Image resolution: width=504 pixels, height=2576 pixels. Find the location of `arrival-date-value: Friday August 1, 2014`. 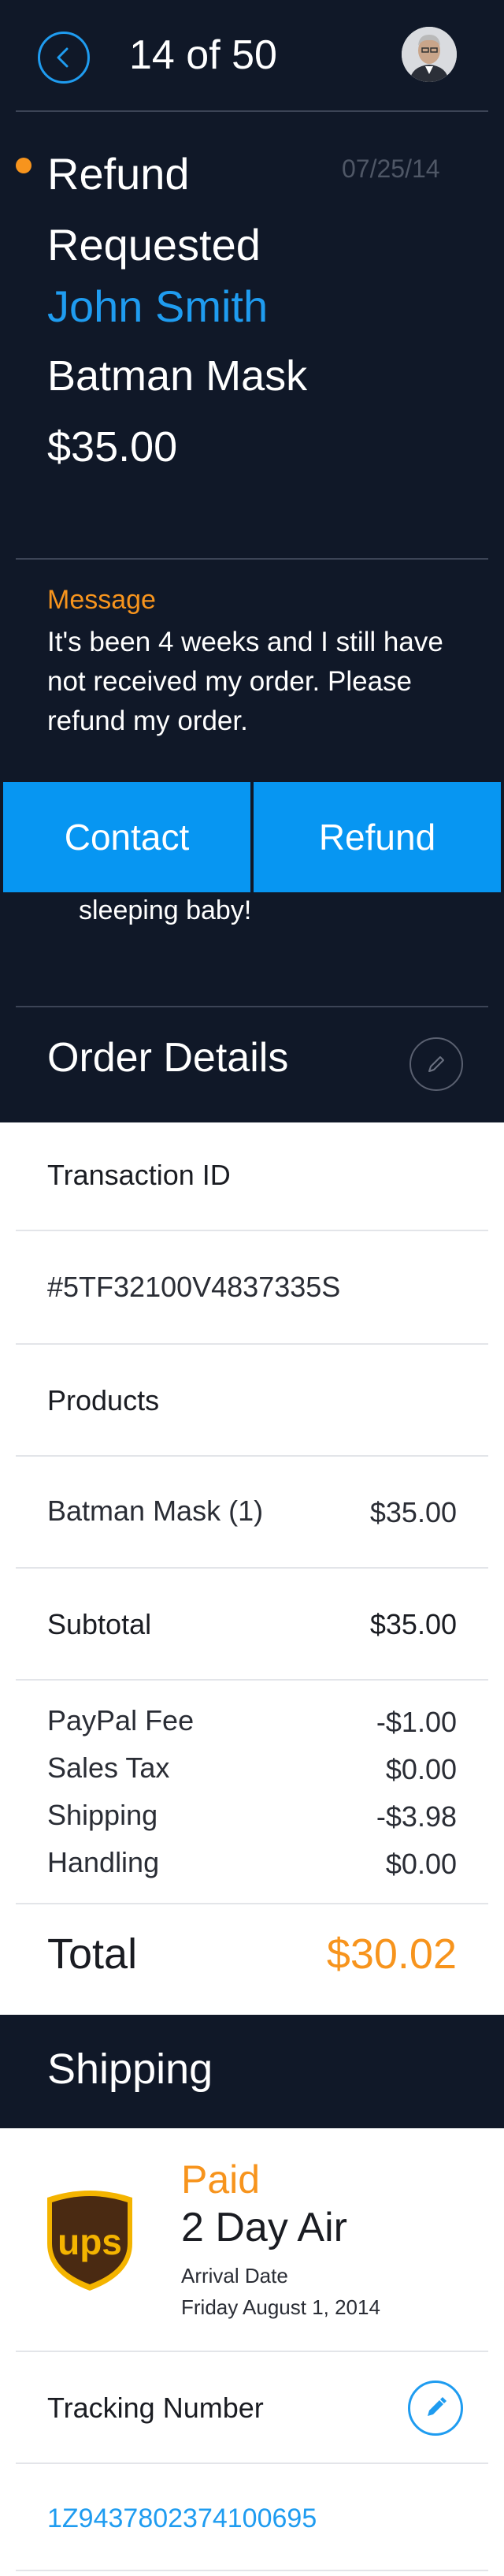

arrival-date-value: Friday August 1, 2014 is located at coordinates (280, 2307).